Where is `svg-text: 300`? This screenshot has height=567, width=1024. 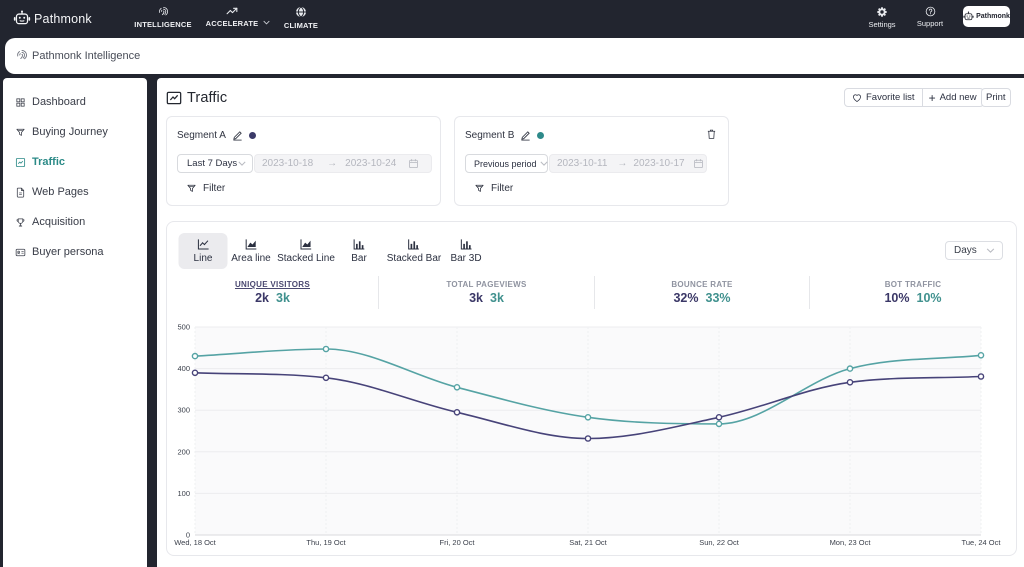 svg-text: 300 is located at coordinates (183, 410).